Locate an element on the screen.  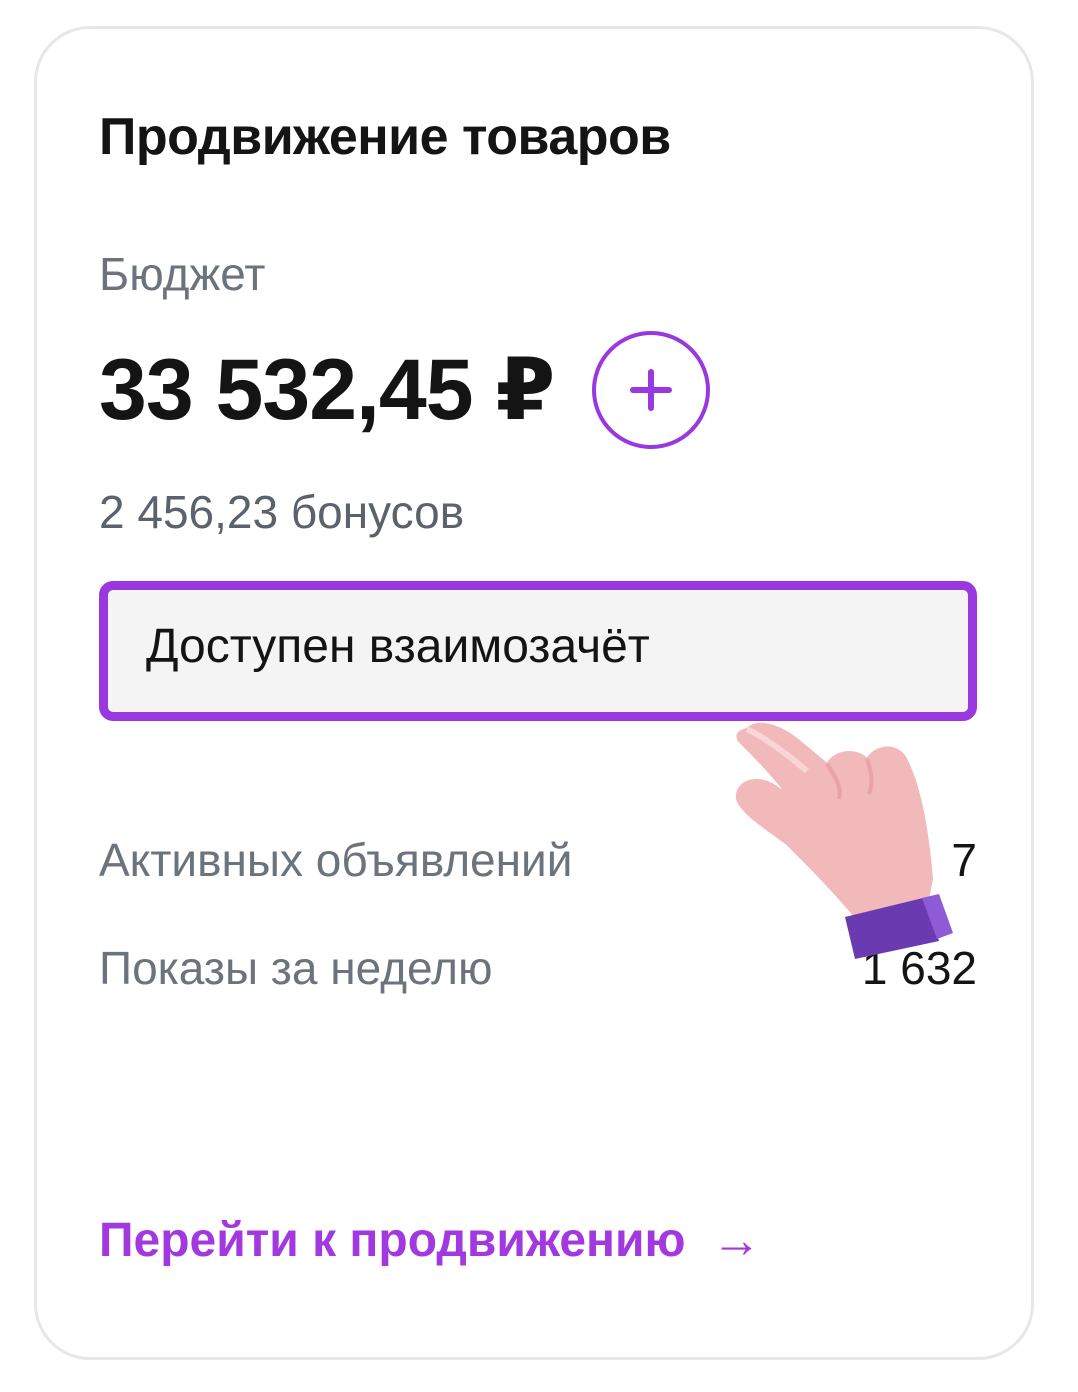
offset-button-label: Доступен взаимозачёт is located at coordinates (398, 646).